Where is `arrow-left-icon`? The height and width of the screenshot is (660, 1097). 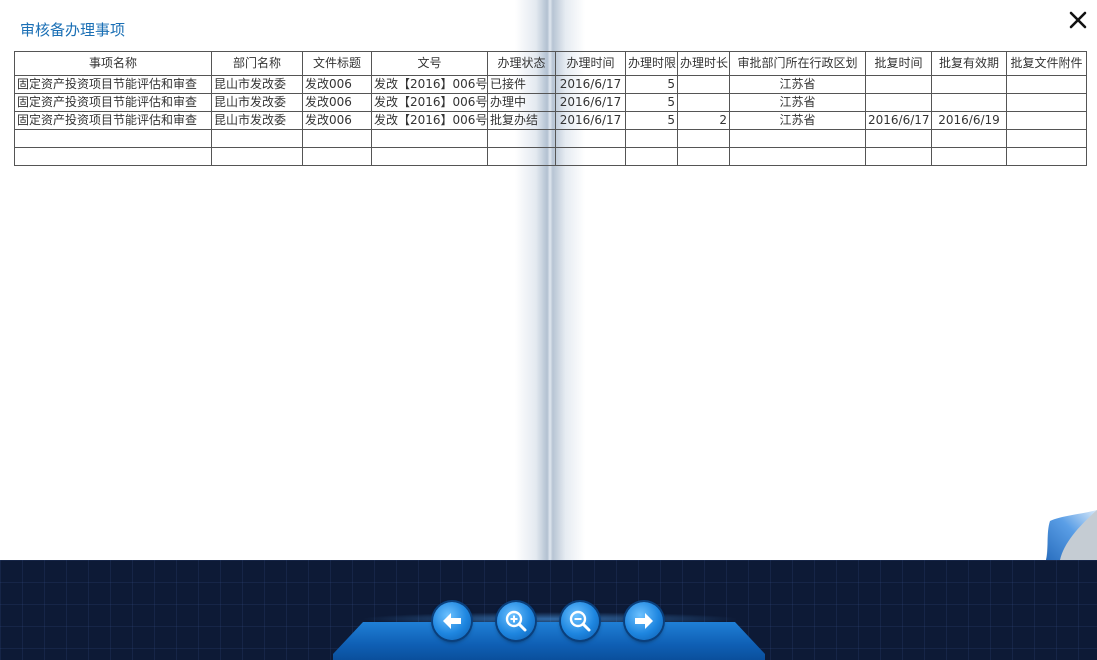
arrow-left-icon is located at coordinates (452, 621).